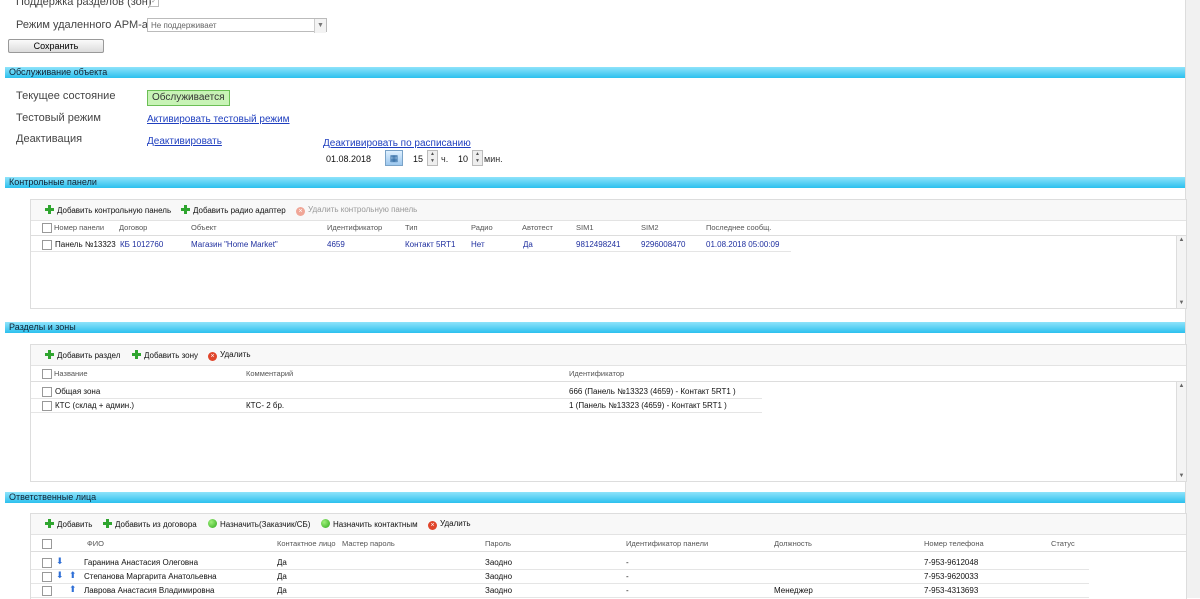 This screenshot has height=599, width=1200. I want to click on deactivate-link: Деактивировать, so click(184, 141).